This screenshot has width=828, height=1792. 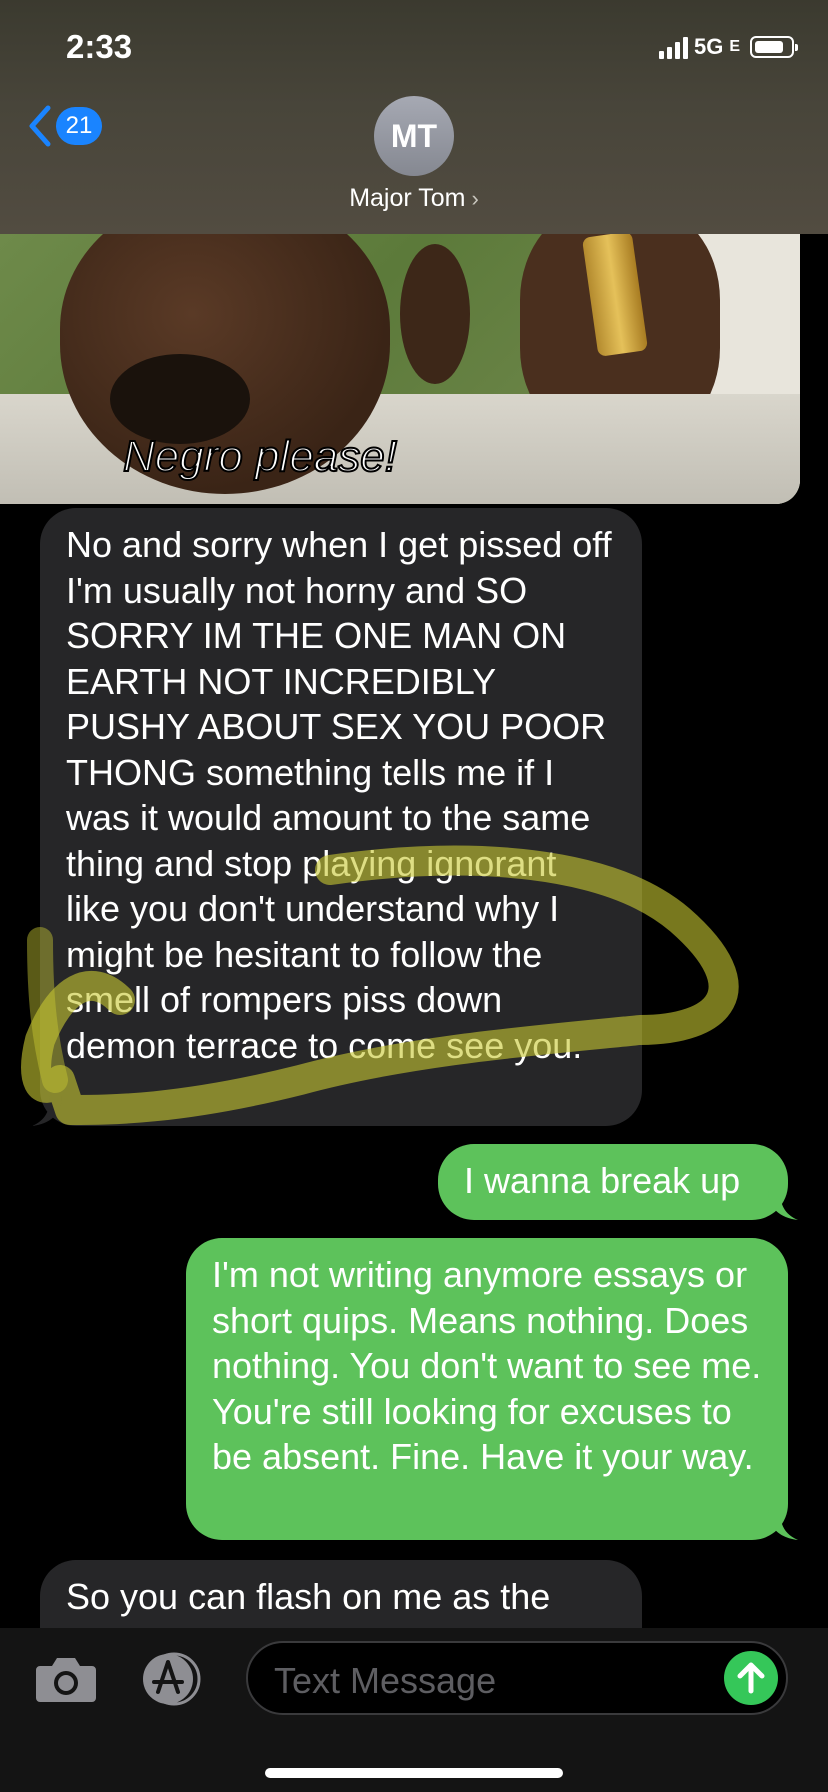 I want to click on camera-button, so click(x=66, y=1681).